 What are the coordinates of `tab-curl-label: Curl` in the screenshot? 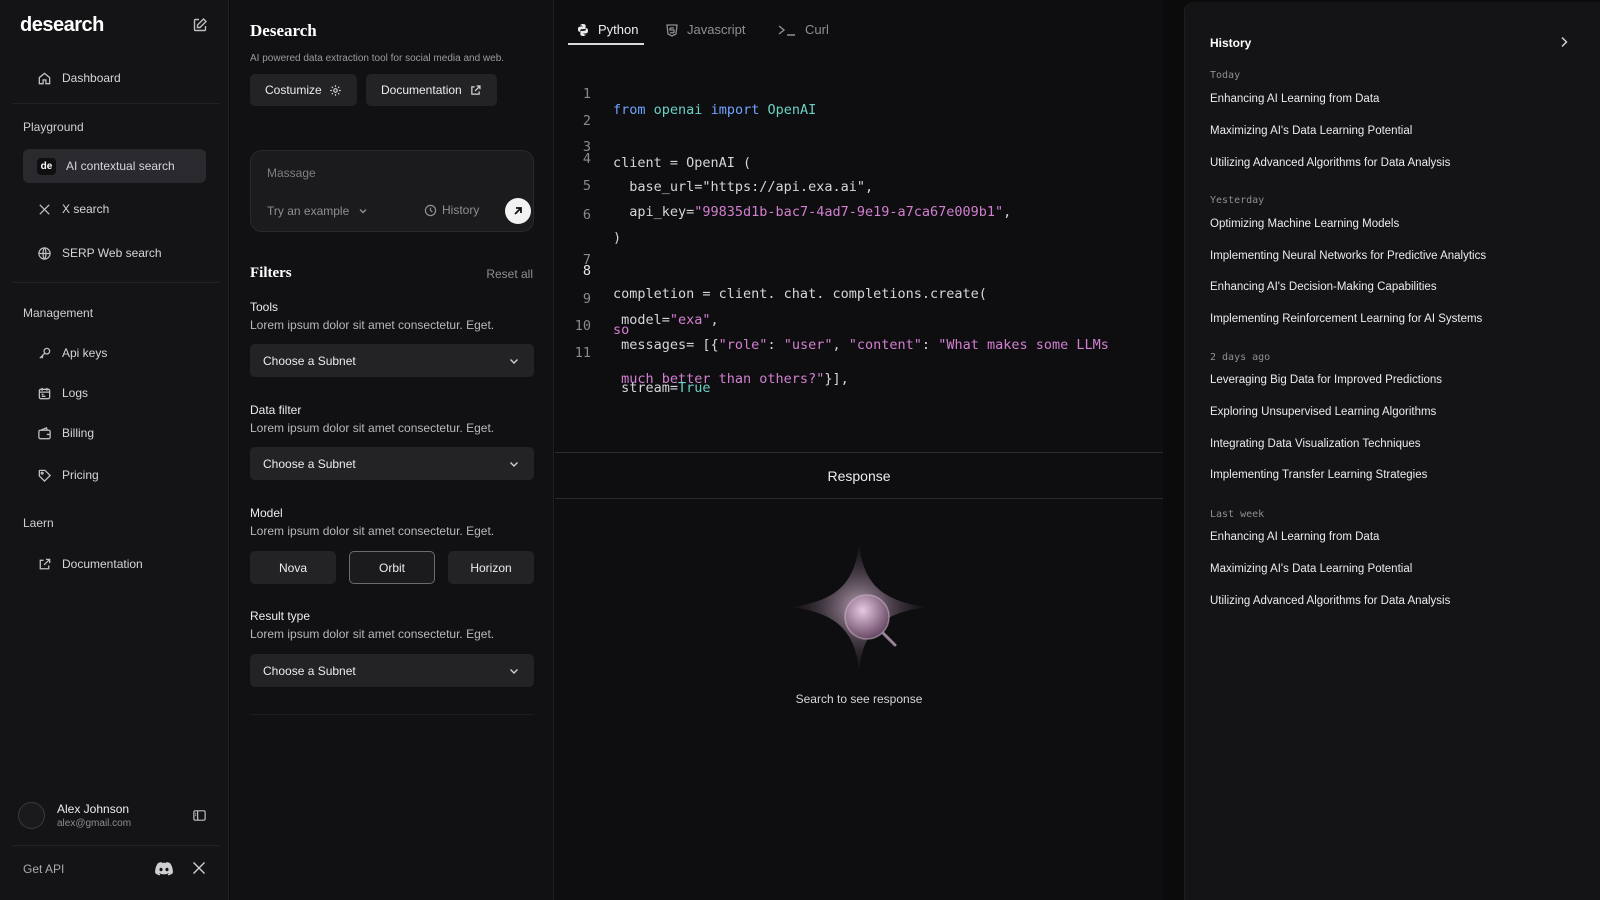 It's located at (817, 29).